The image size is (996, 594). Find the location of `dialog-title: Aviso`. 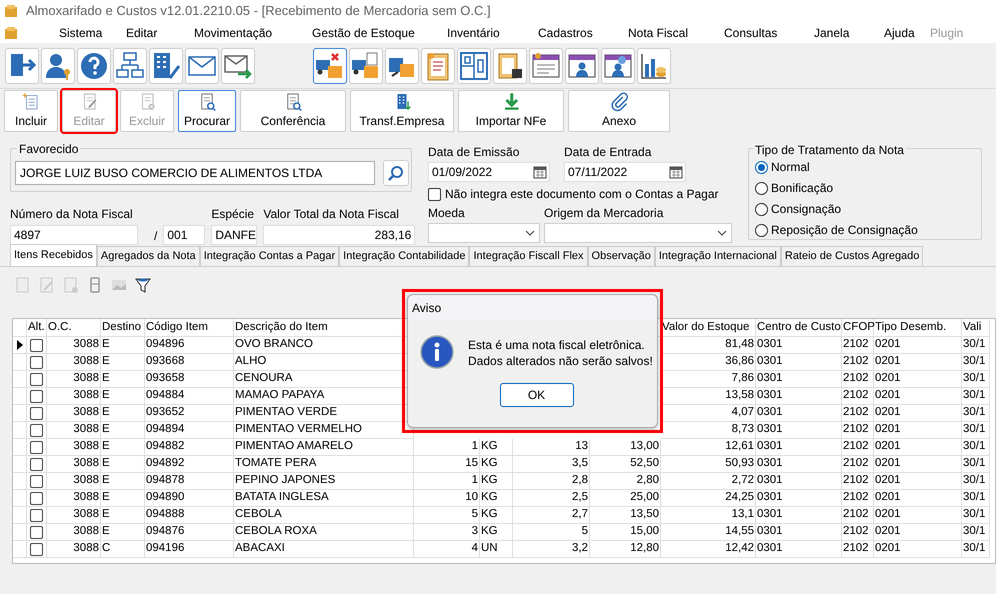

dialog-title: Aviso is located at coordinates (427, 308).